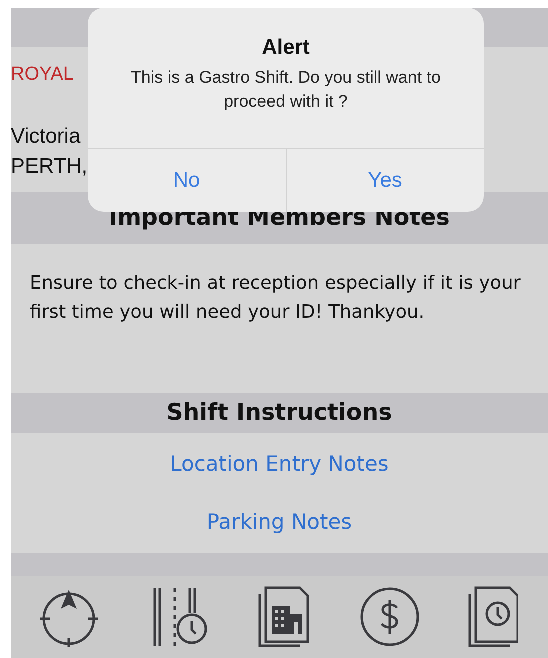  What do you see at coordinates (49, 167) in the screenshot?
I see `address-line: PERTH,` at bounding box center [49, 167].